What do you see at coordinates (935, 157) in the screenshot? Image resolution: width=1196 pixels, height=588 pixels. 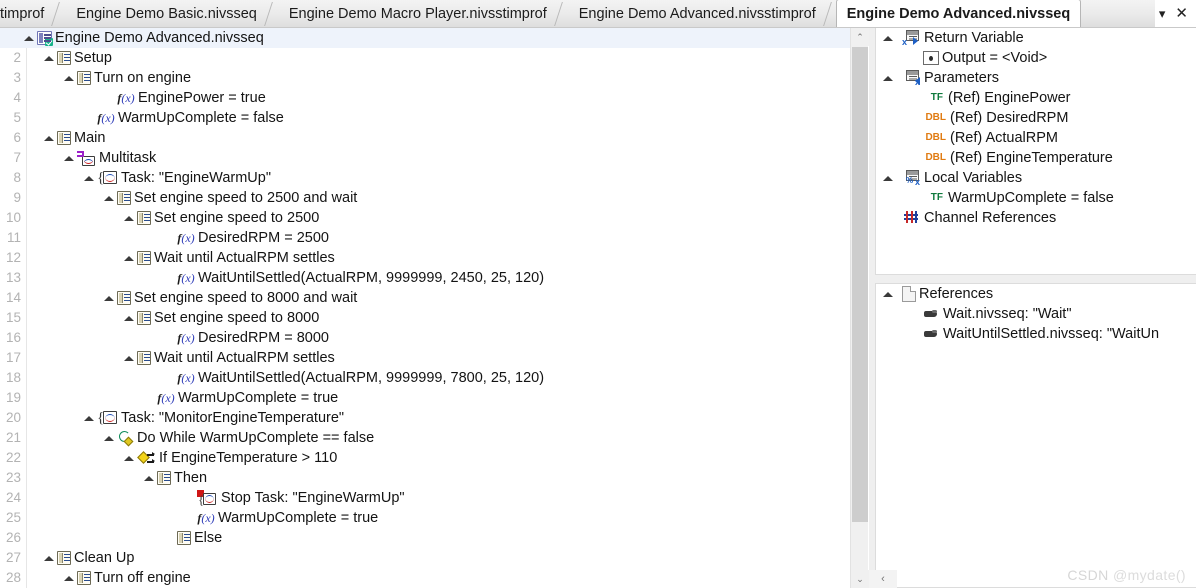 I see `type-dbl-icon: DBL` at bounding box center [935, 157].